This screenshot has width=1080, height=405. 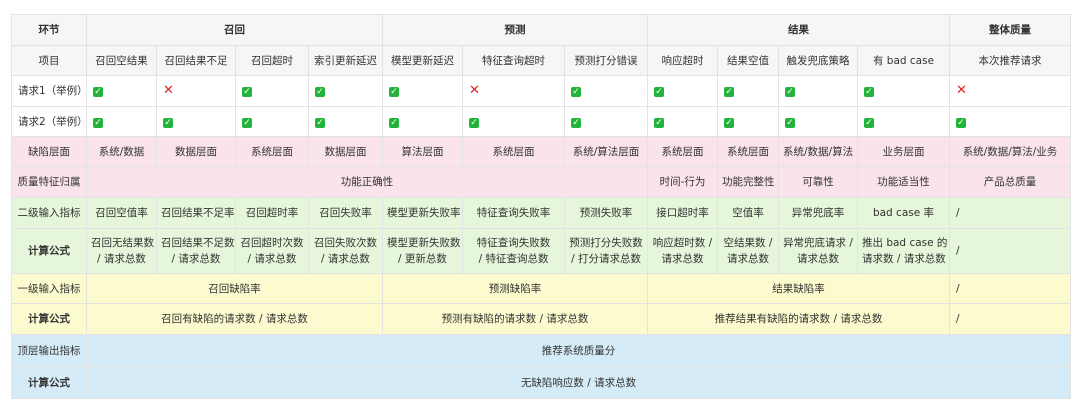 I want to click on table-cell: 预测有缺陷的请求数 / 请求总数, so click(x=515, y=319).